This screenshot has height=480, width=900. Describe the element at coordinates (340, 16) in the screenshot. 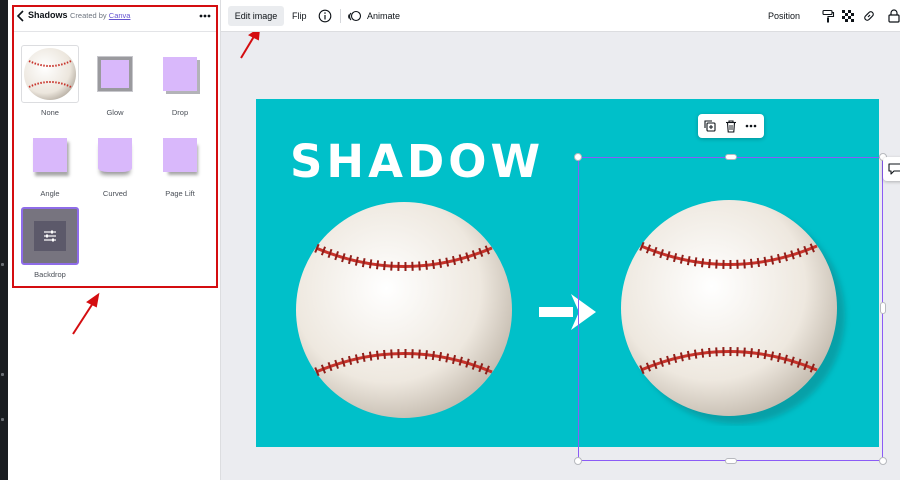

I see `toolbar-divider` at that location.